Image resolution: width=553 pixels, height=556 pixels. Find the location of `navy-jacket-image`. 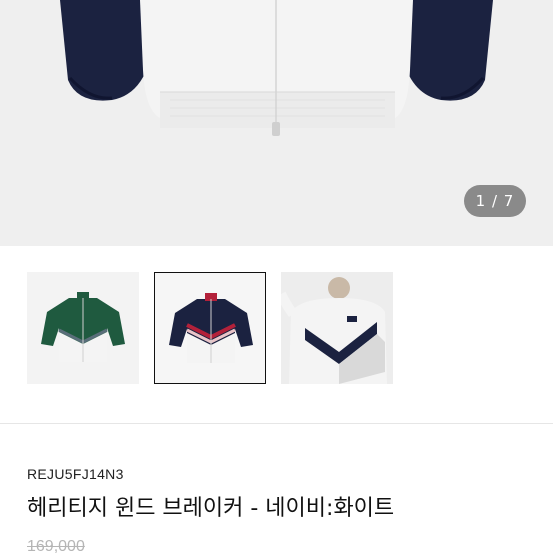

navy-jacket-image is located at coordinates (211, 328).